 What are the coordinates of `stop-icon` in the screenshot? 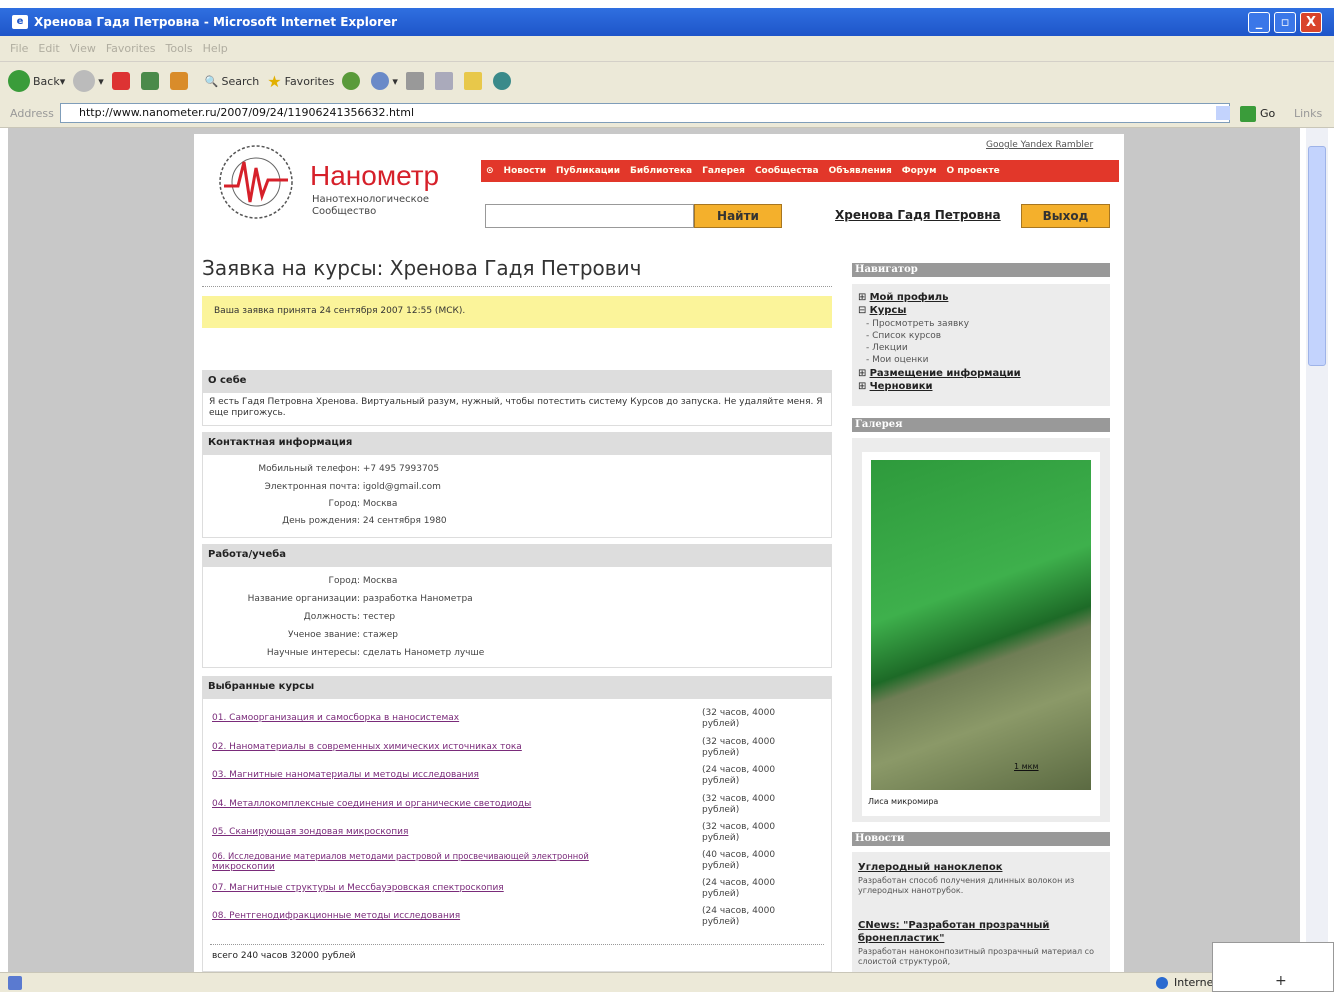 It's located at (120, 81).